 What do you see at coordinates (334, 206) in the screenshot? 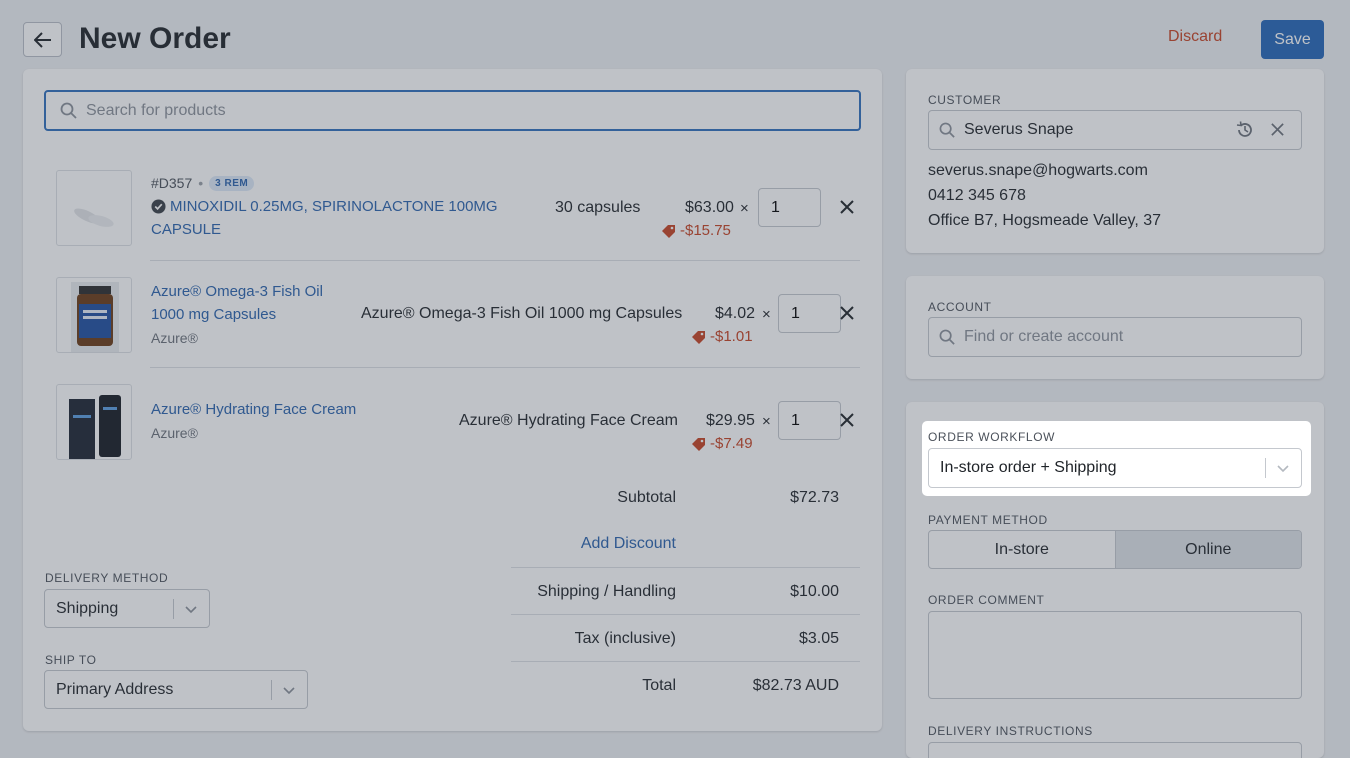
I see `product-name-line1: MINOXIDIL 0.25MG, SPIRINOLACTONE 100MG` at bounding box center [334, 206].